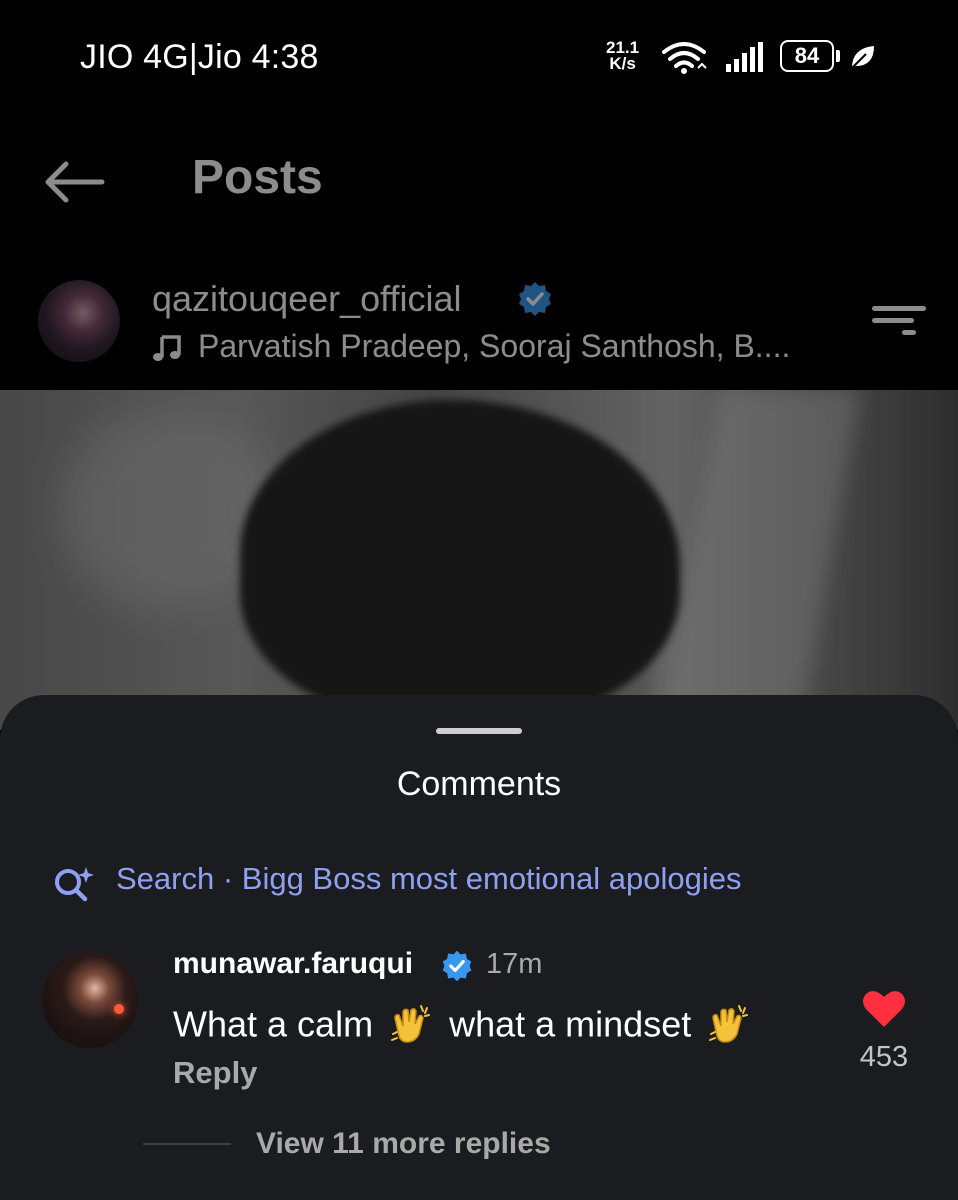 The height and width of the screenshot is (1200, 958). Describe the element at coordinates (74, 884) in the screenshot. I see `sparkle-search-icon` at that location.